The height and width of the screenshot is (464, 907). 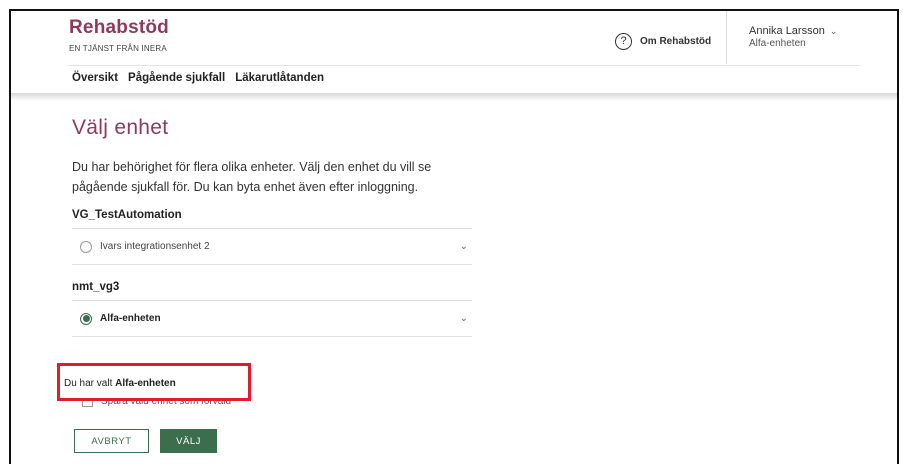 I want to click on nav-item-pagaende-sjukfall: Pågående sjukfall, so click(x=176, y=78).